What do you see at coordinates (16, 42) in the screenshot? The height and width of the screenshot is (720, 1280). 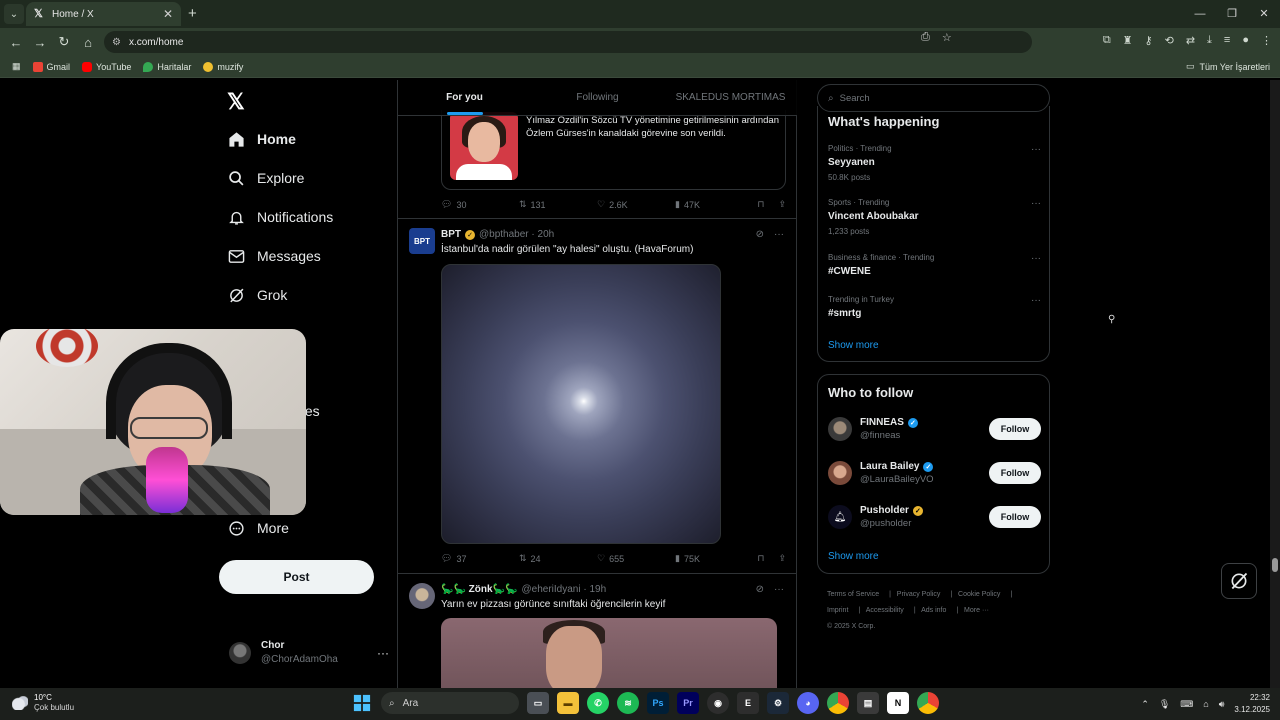 I see `back-button: ←` at bounding box center [16, 42].